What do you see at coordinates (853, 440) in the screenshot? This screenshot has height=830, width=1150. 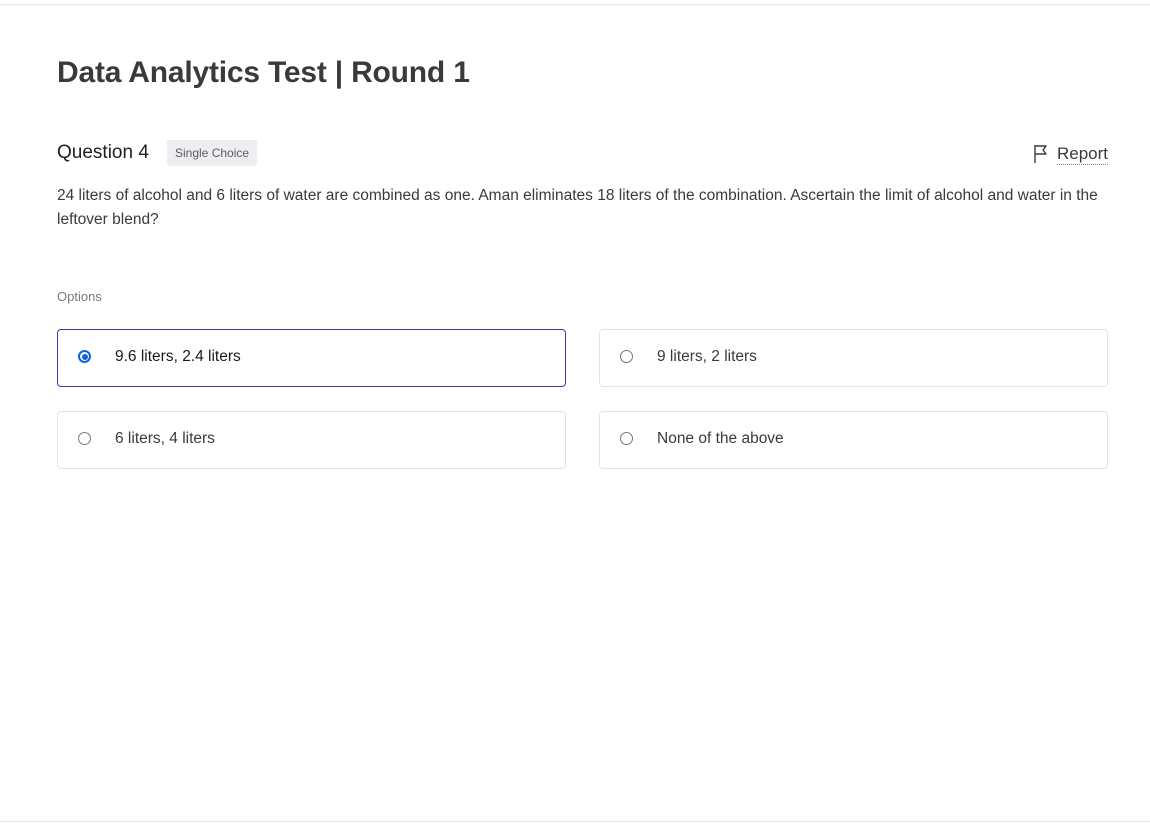 I see `option-d: None of the above` at bounding box center [853, 440].